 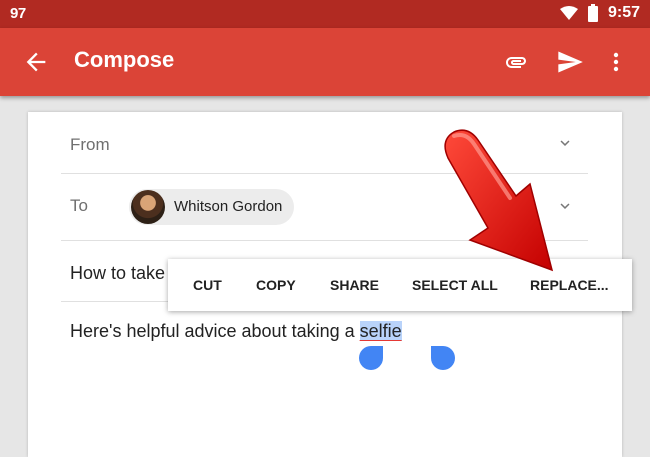 What do you see at coordinates (79, 205) in the screenshot?
I see `to-label: To` at bounding box center [79, 205].